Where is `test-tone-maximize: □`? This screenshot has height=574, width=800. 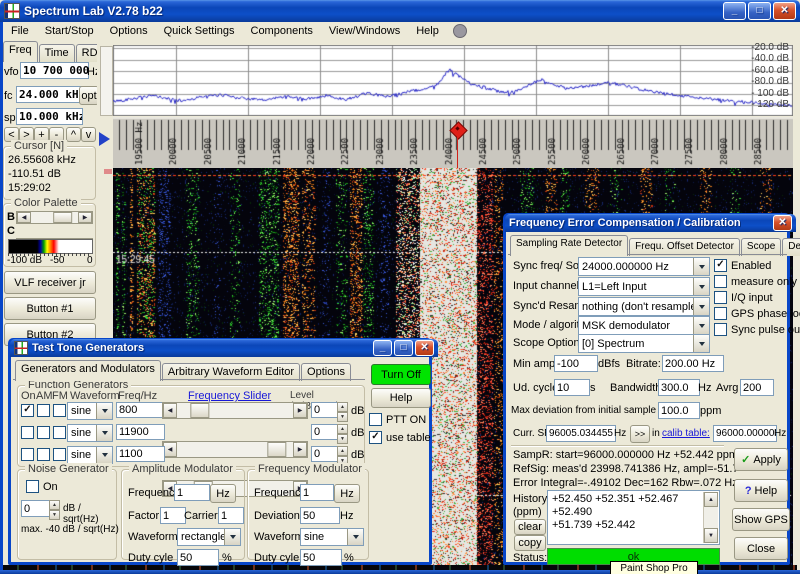
test-tone-maximize: □ is located at coordinates (403, 348).